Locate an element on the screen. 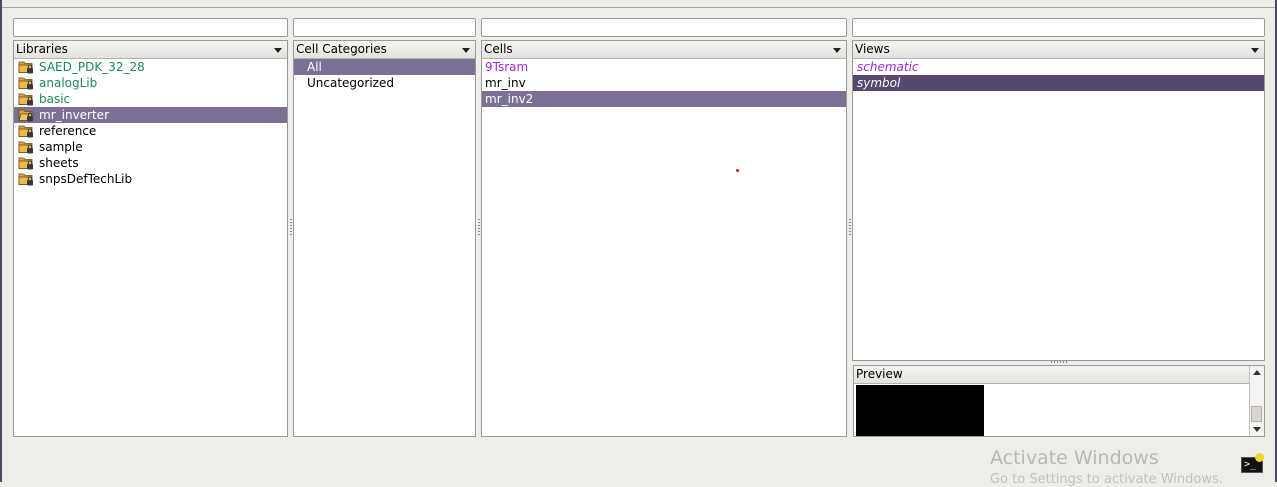 The image size is (1277, 487). cell-item-label: 9Tsram is located at coordinates (507, 67).